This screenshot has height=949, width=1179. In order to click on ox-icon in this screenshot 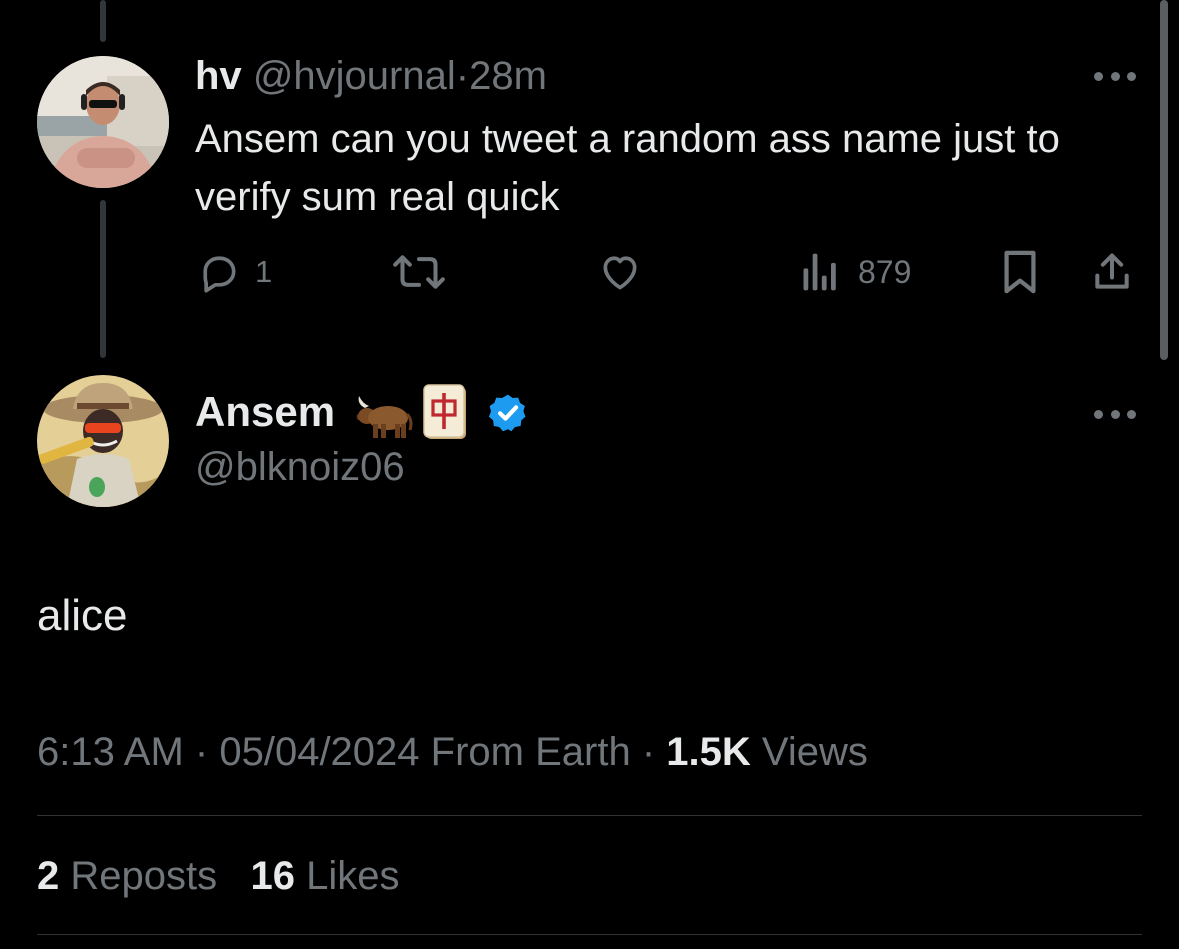, I will do `click(384, 417)`.